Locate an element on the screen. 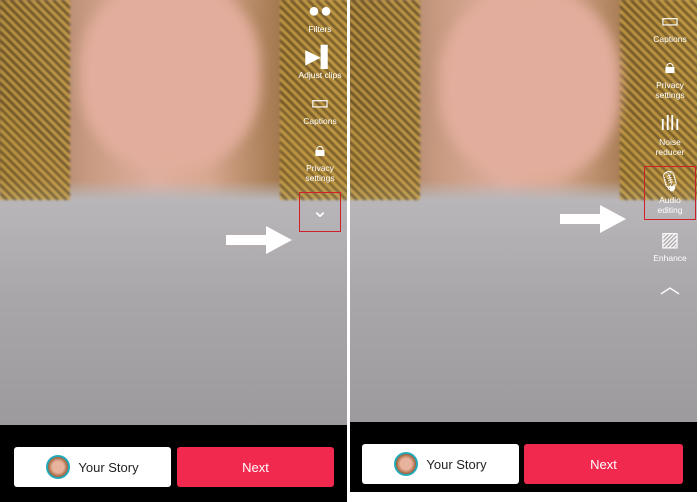  chevron-up-icon: ︿ is located at coordinates (670, 286).